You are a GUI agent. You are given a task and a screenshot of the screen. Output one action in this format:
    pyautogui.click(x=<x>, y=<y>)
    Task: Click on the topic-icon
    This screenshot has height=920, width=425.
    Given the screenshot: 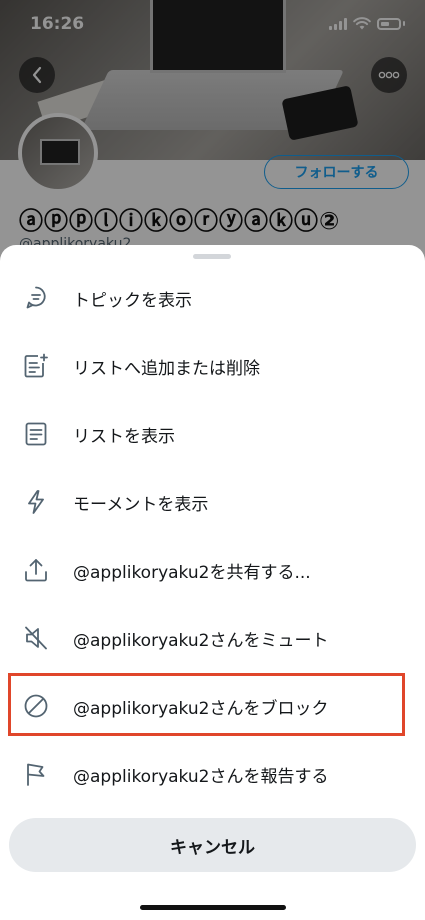 What is the action you would take?
    pyautogui.click(x=36, y=298)
    